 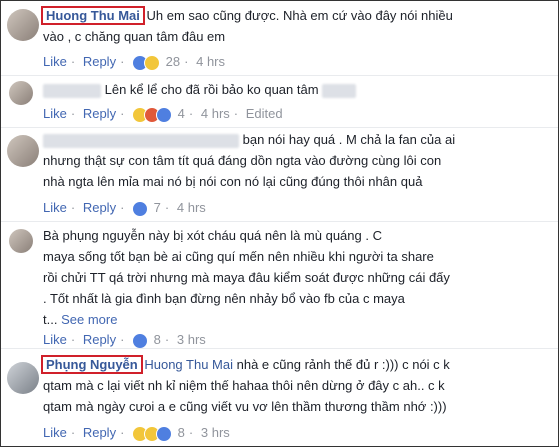 I want to click on comment-actions: Like · Reply · 4 · 4 hrs · Edited, so click(x=163, y=114).